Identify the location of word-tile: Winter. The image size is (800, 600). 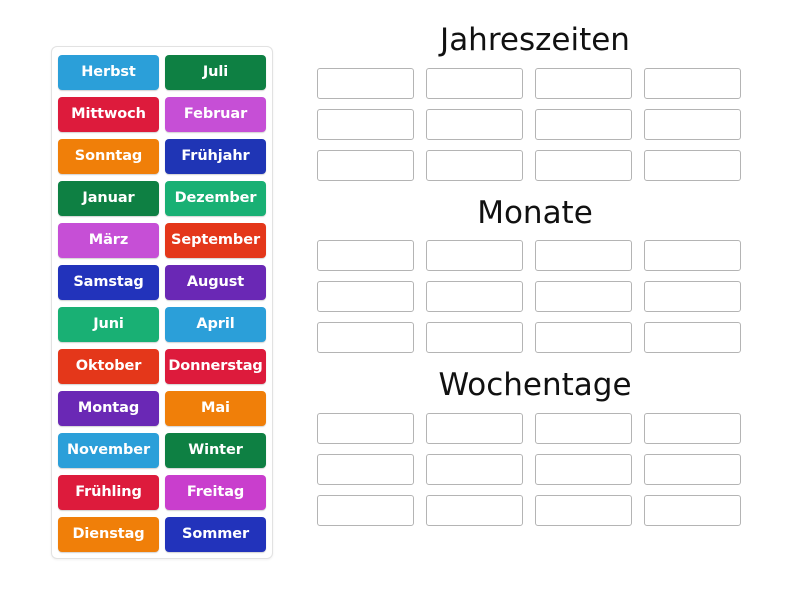
(215, 450).